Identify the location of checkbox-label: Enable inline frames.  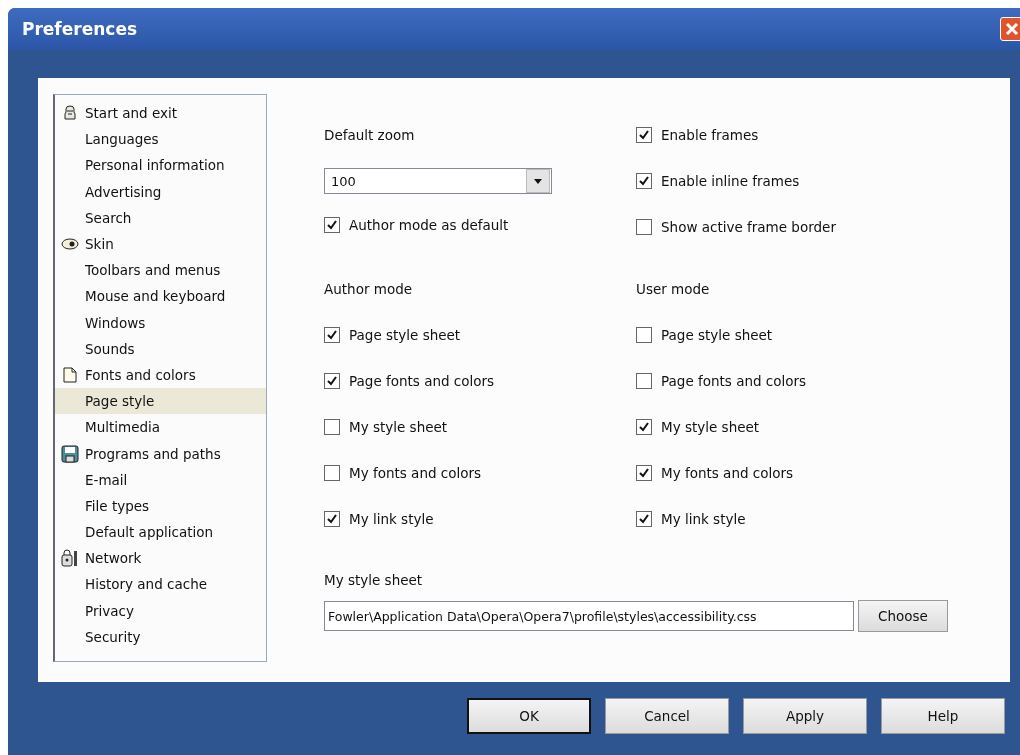
(730, 181).